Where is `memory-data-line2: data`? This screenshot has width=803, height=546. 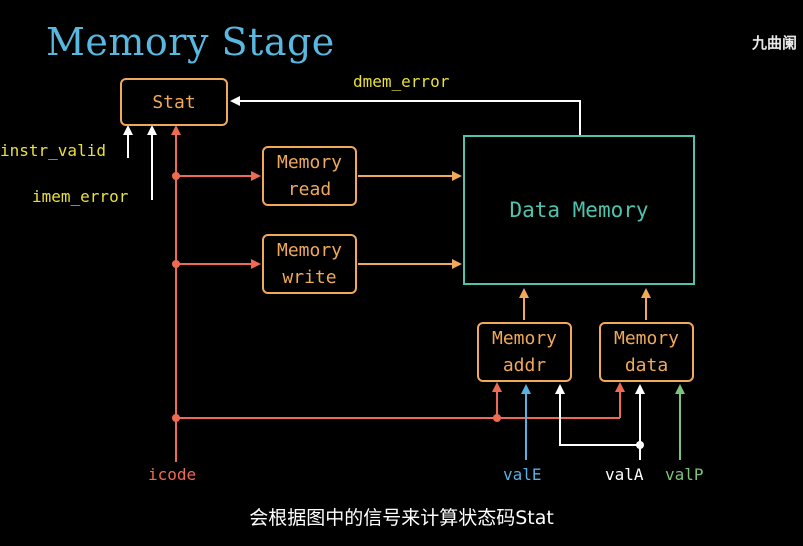 memory-data-line2: data is located at coordinates (646, 365).